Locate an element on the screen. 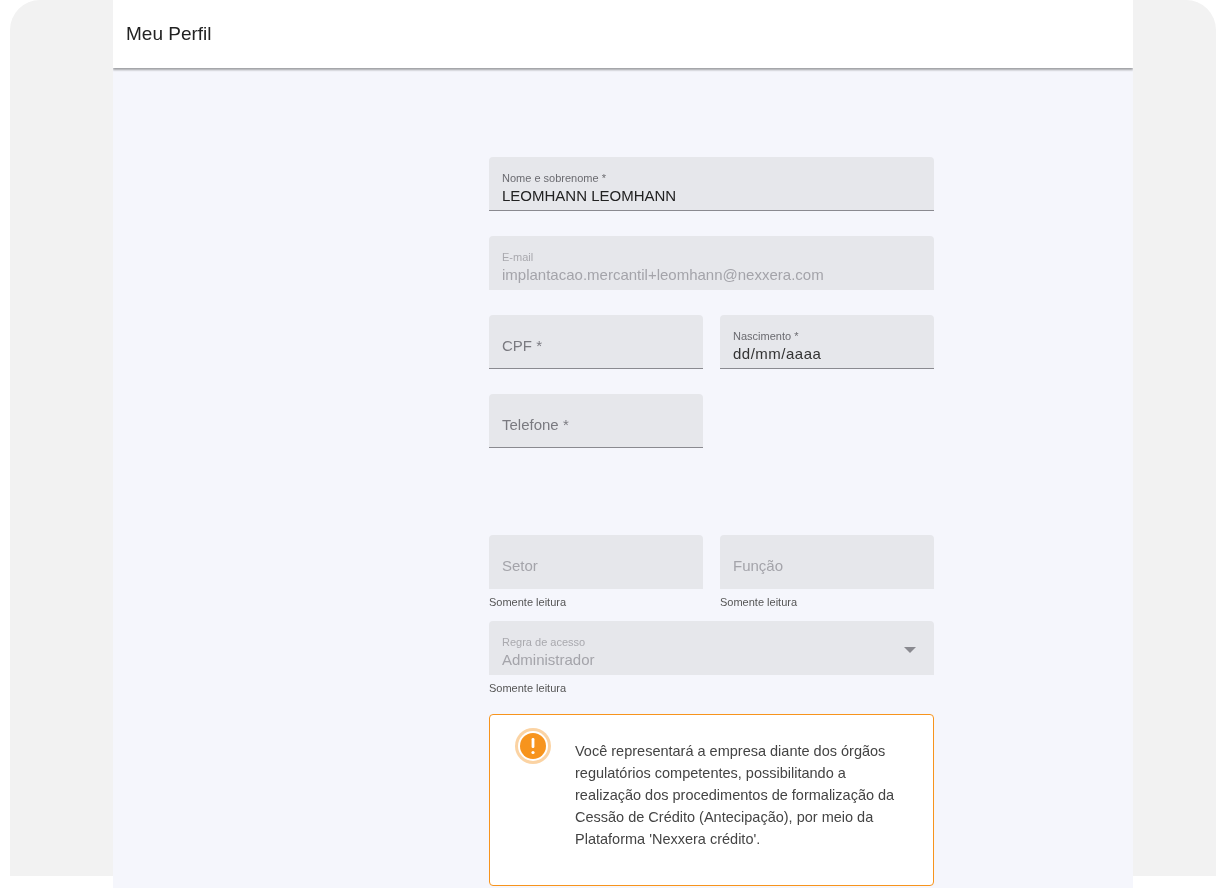  text-field: Telefone * is located at coordinates (596, 421).